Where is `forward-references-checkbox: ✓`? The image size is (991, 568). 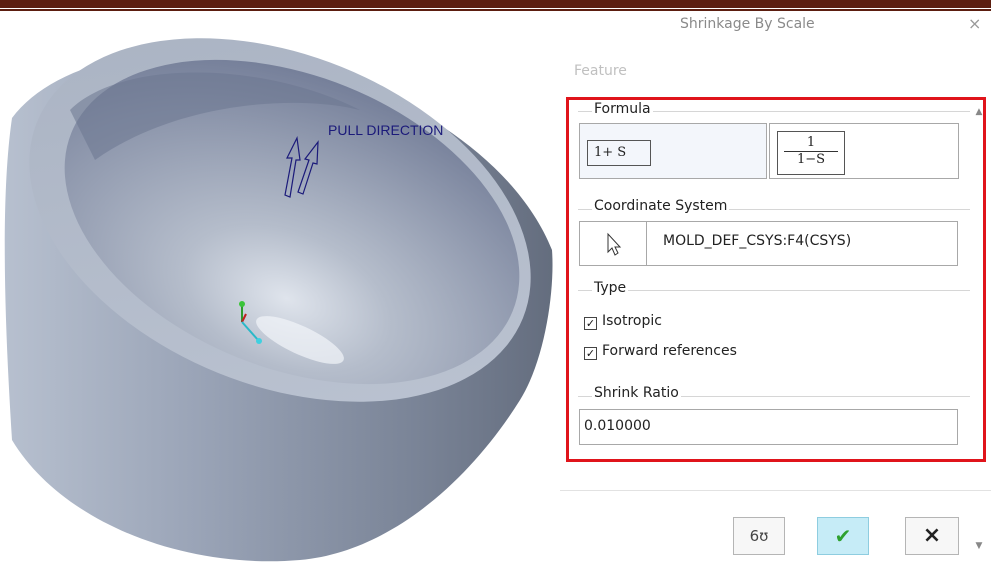
forward-references-checkbox: ✓ is located at coordinates (590, 353).